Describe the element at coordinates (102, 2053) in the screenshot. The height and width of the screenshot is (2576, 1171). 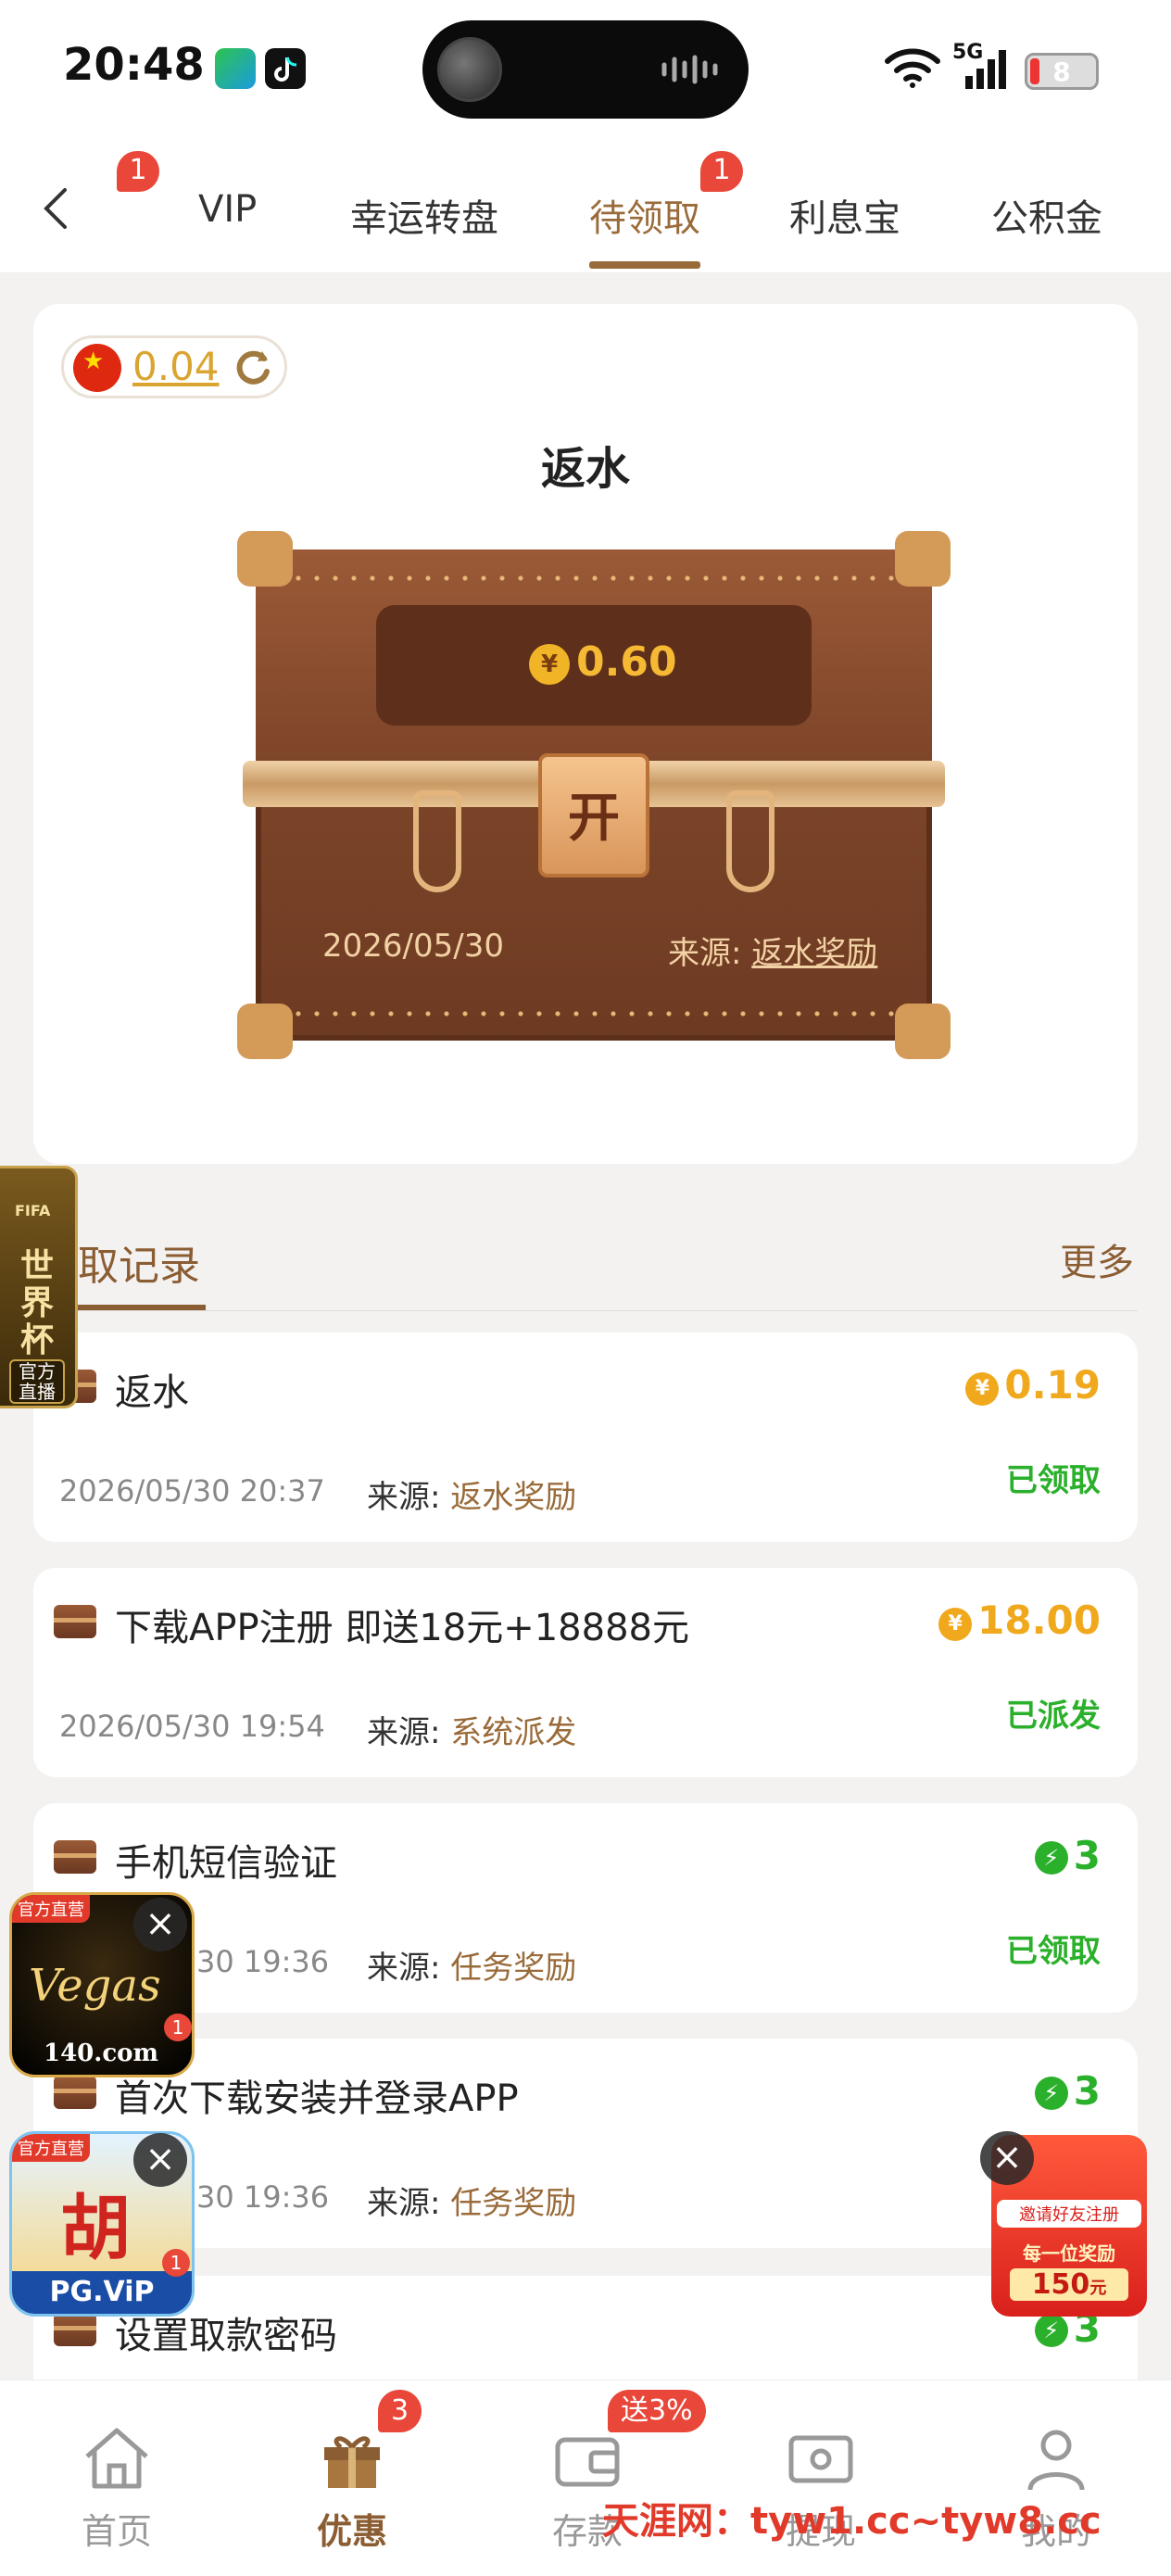
I see `vegas-domain: 140.com` at that location.